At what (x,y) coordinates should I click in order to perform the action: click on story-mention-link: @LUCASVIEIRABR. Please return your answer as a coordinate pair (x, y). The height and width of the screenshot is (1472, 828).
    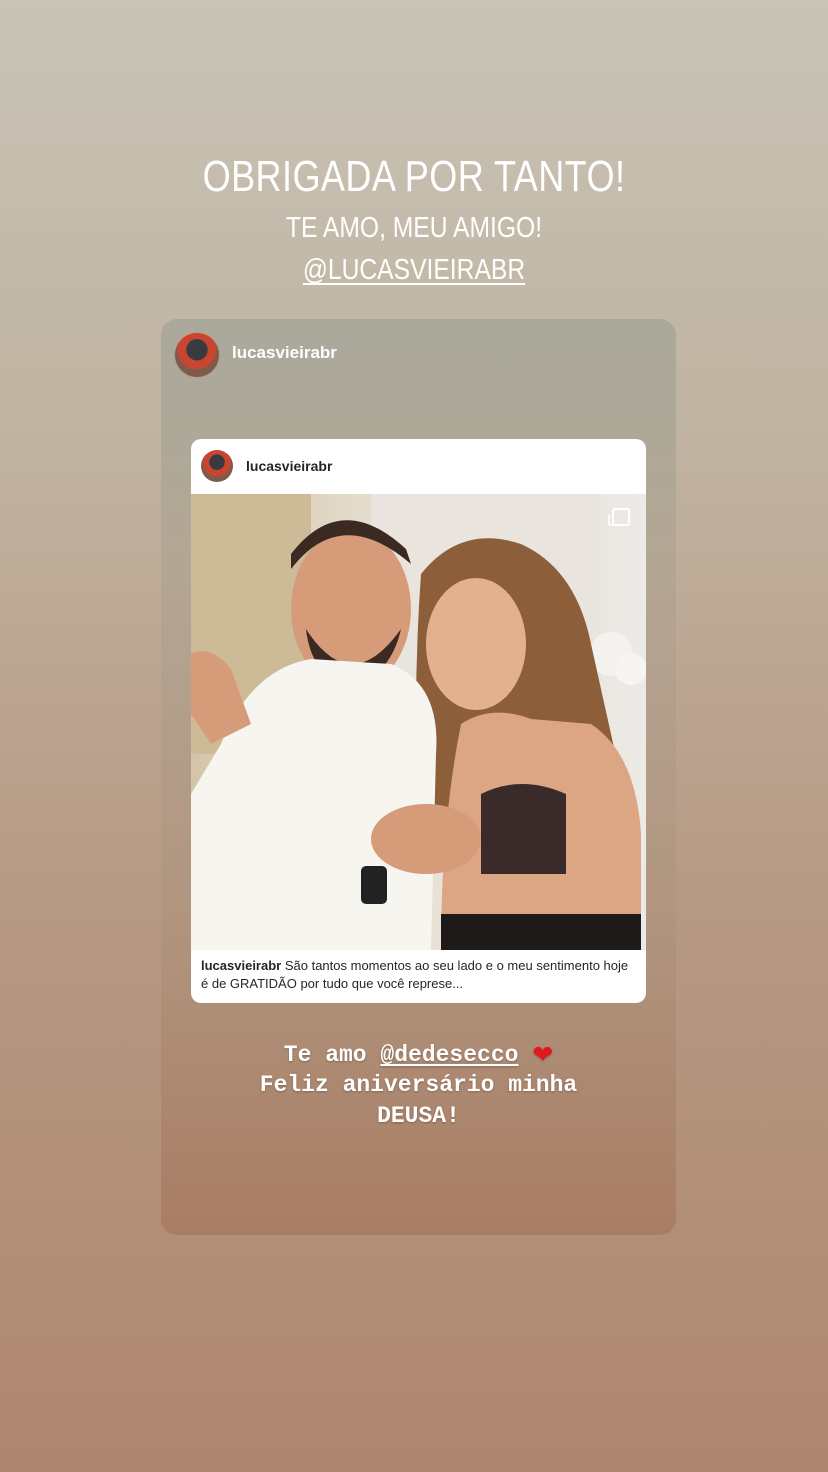
    Looking at the image, I should click on (414, 270).